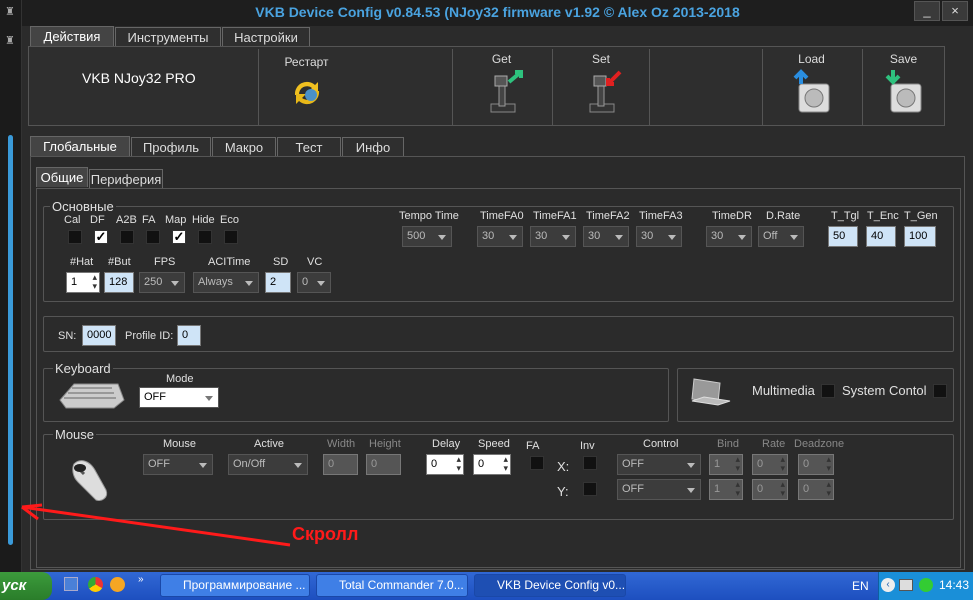 The image size is (973, 600). I want to click on tab-general: Общие, so click(62, 177).